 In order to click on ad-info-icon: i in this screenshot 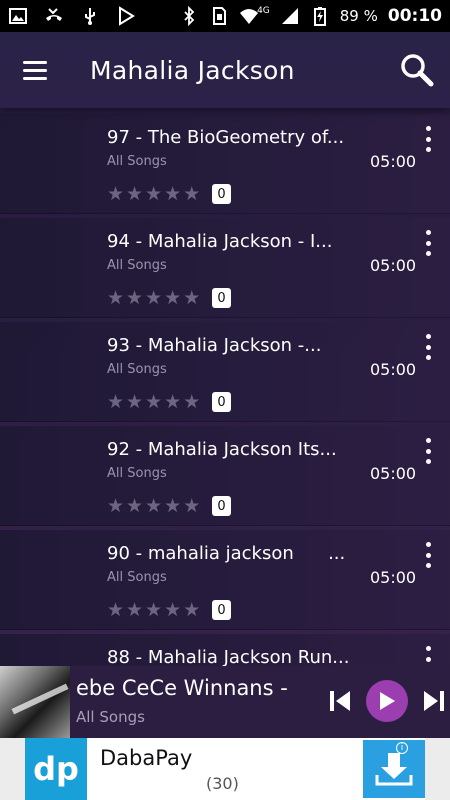, I will do `click(402, 748)`.